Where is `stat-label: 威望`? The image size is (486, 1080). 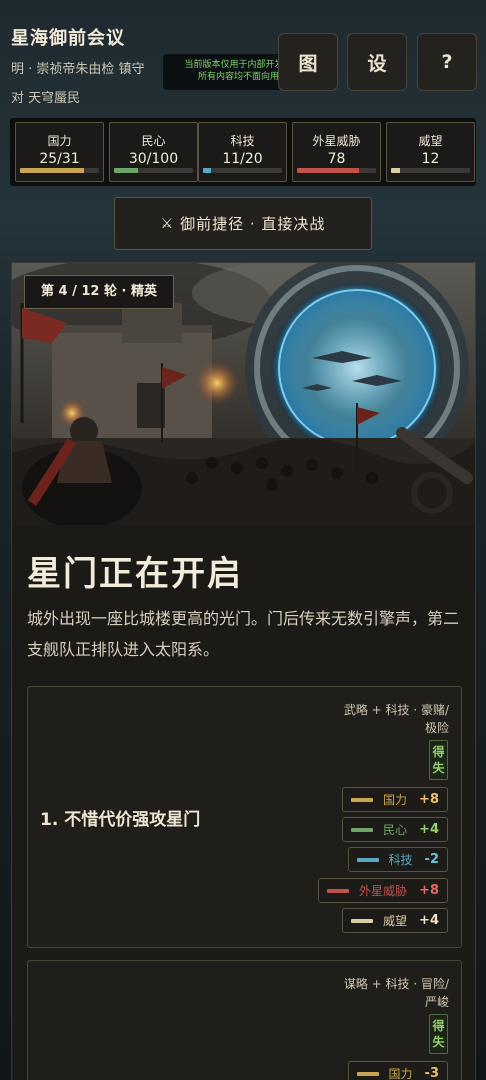
stat-label: 威望 is located at coordinates (430, 141).